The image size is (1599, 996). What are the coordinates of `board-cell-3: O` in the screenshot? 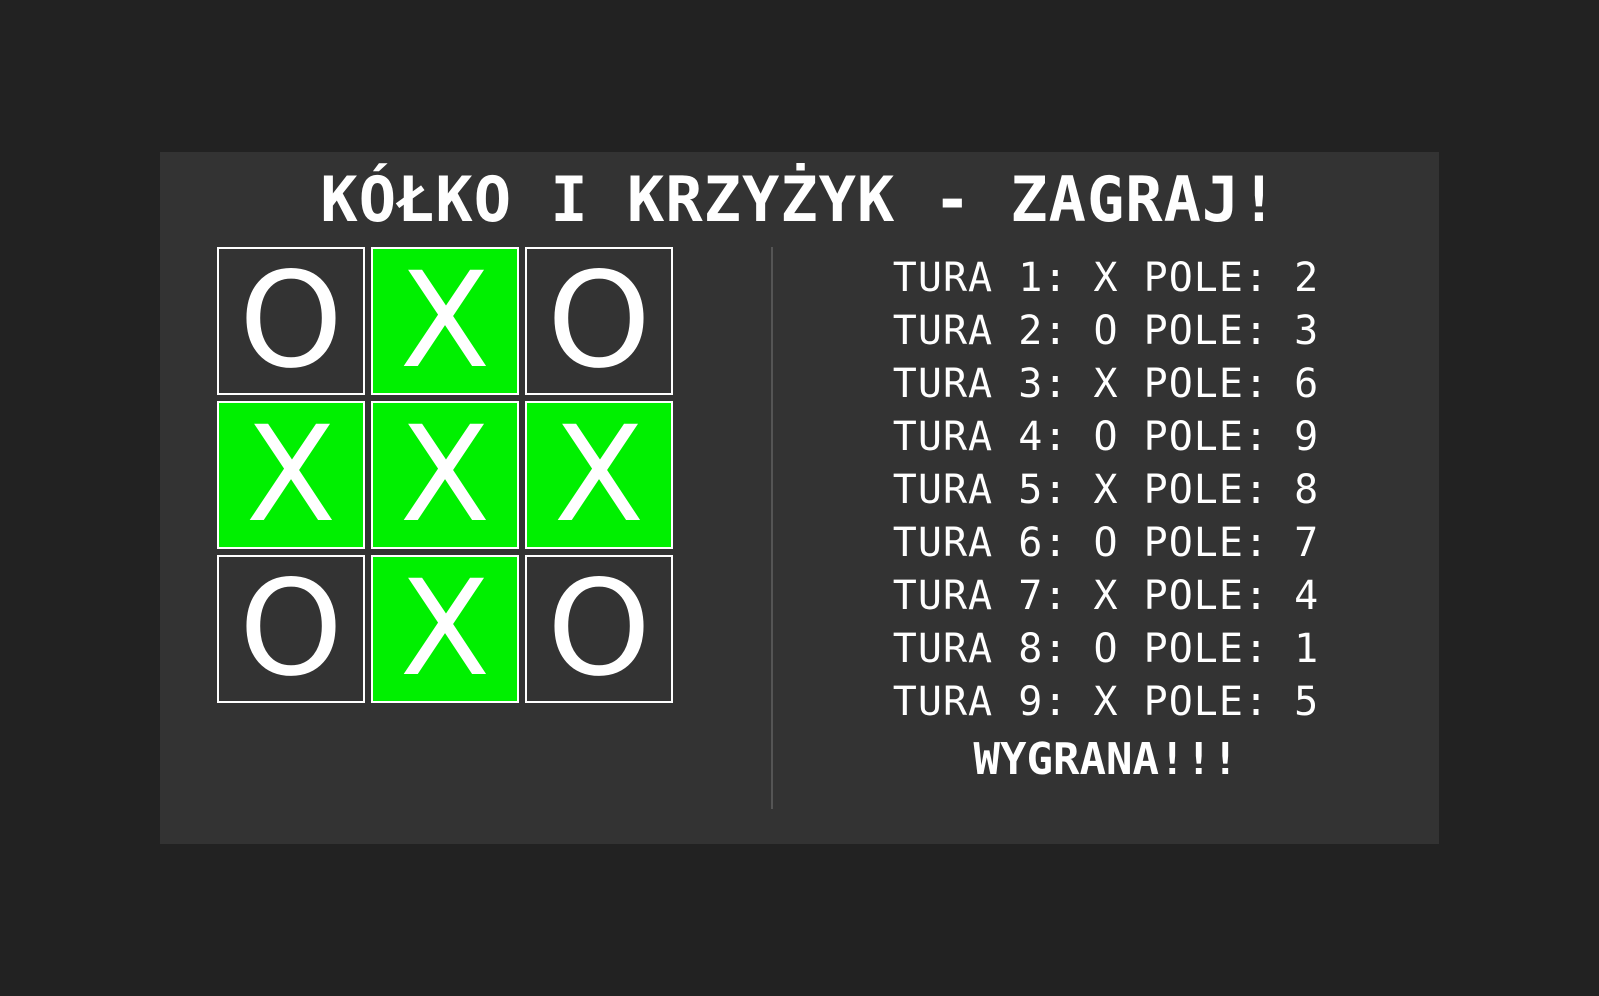 It's located at (599, 321).